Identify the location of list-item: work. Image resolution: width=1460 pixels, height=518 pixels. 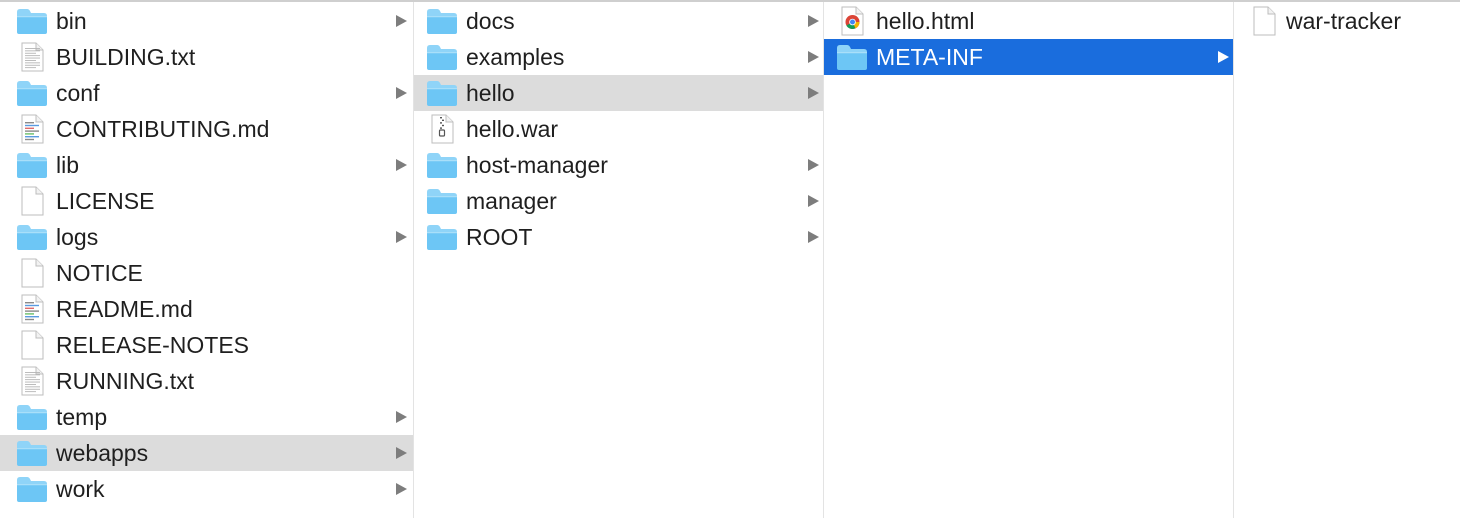
(206, 489).